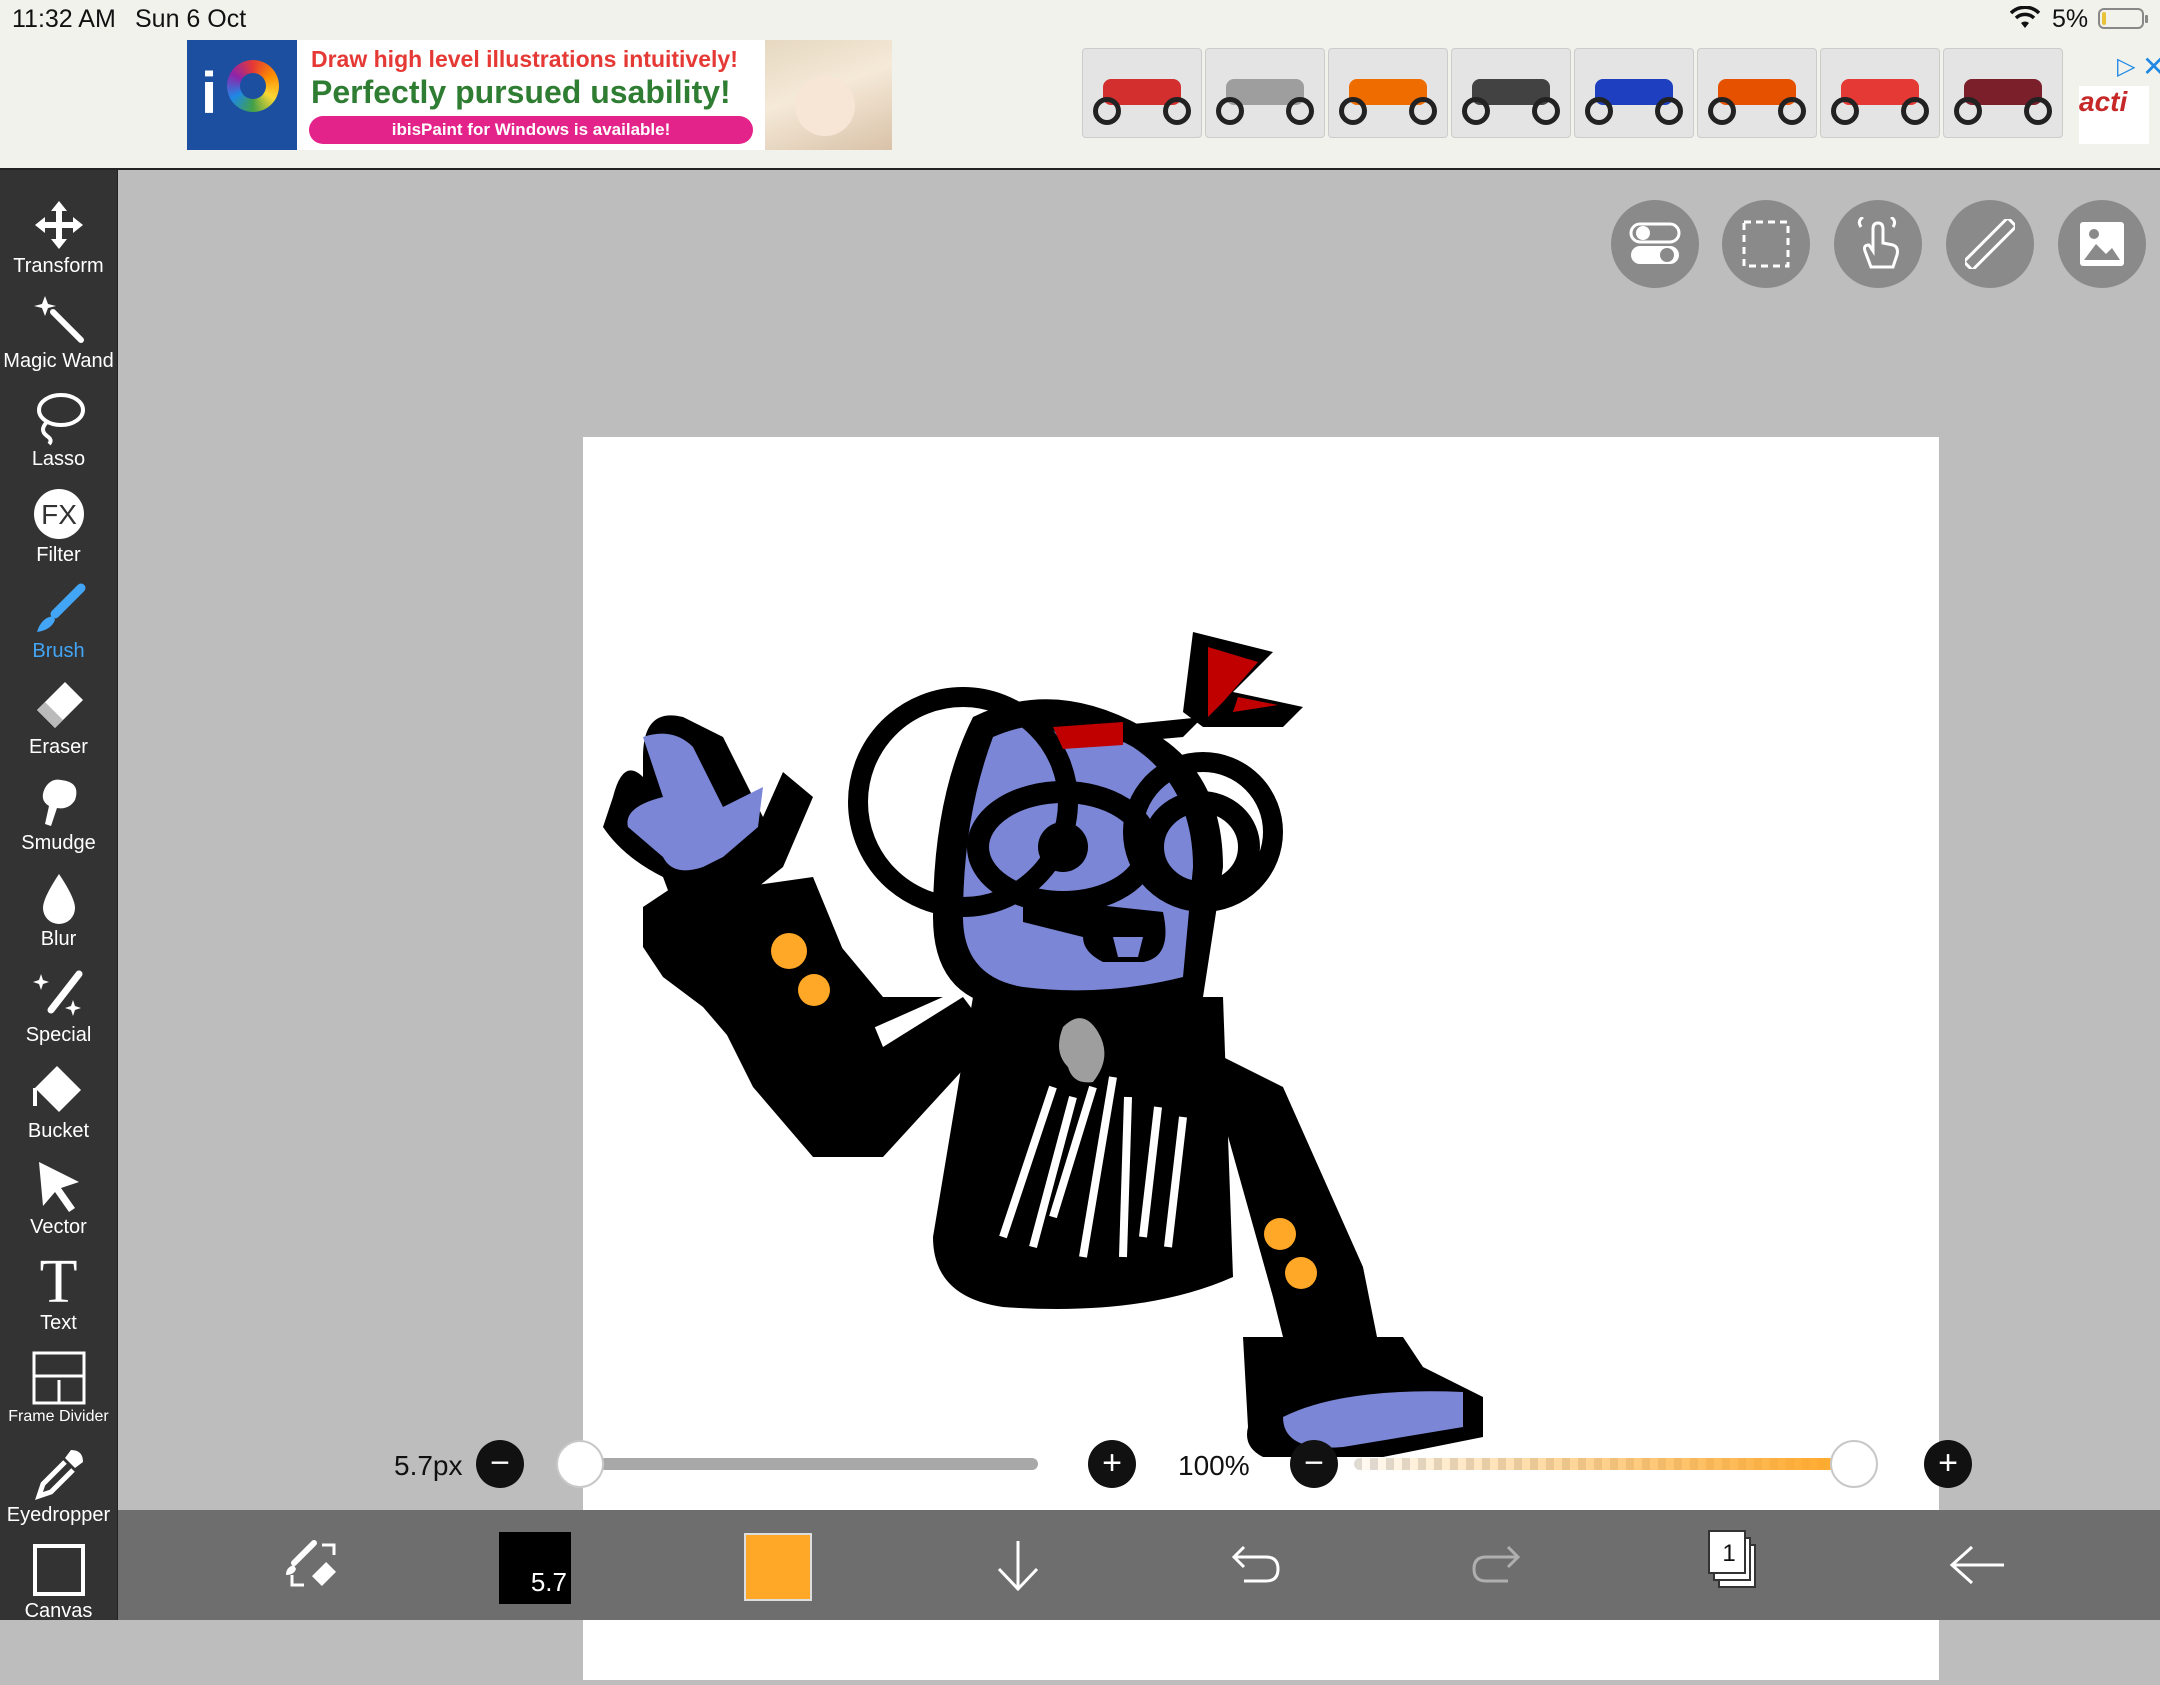  What do you see at coordinates (1604, 1464) in the screenshot?
I see `opacity-slider` at bounding box center [1604, 1464].